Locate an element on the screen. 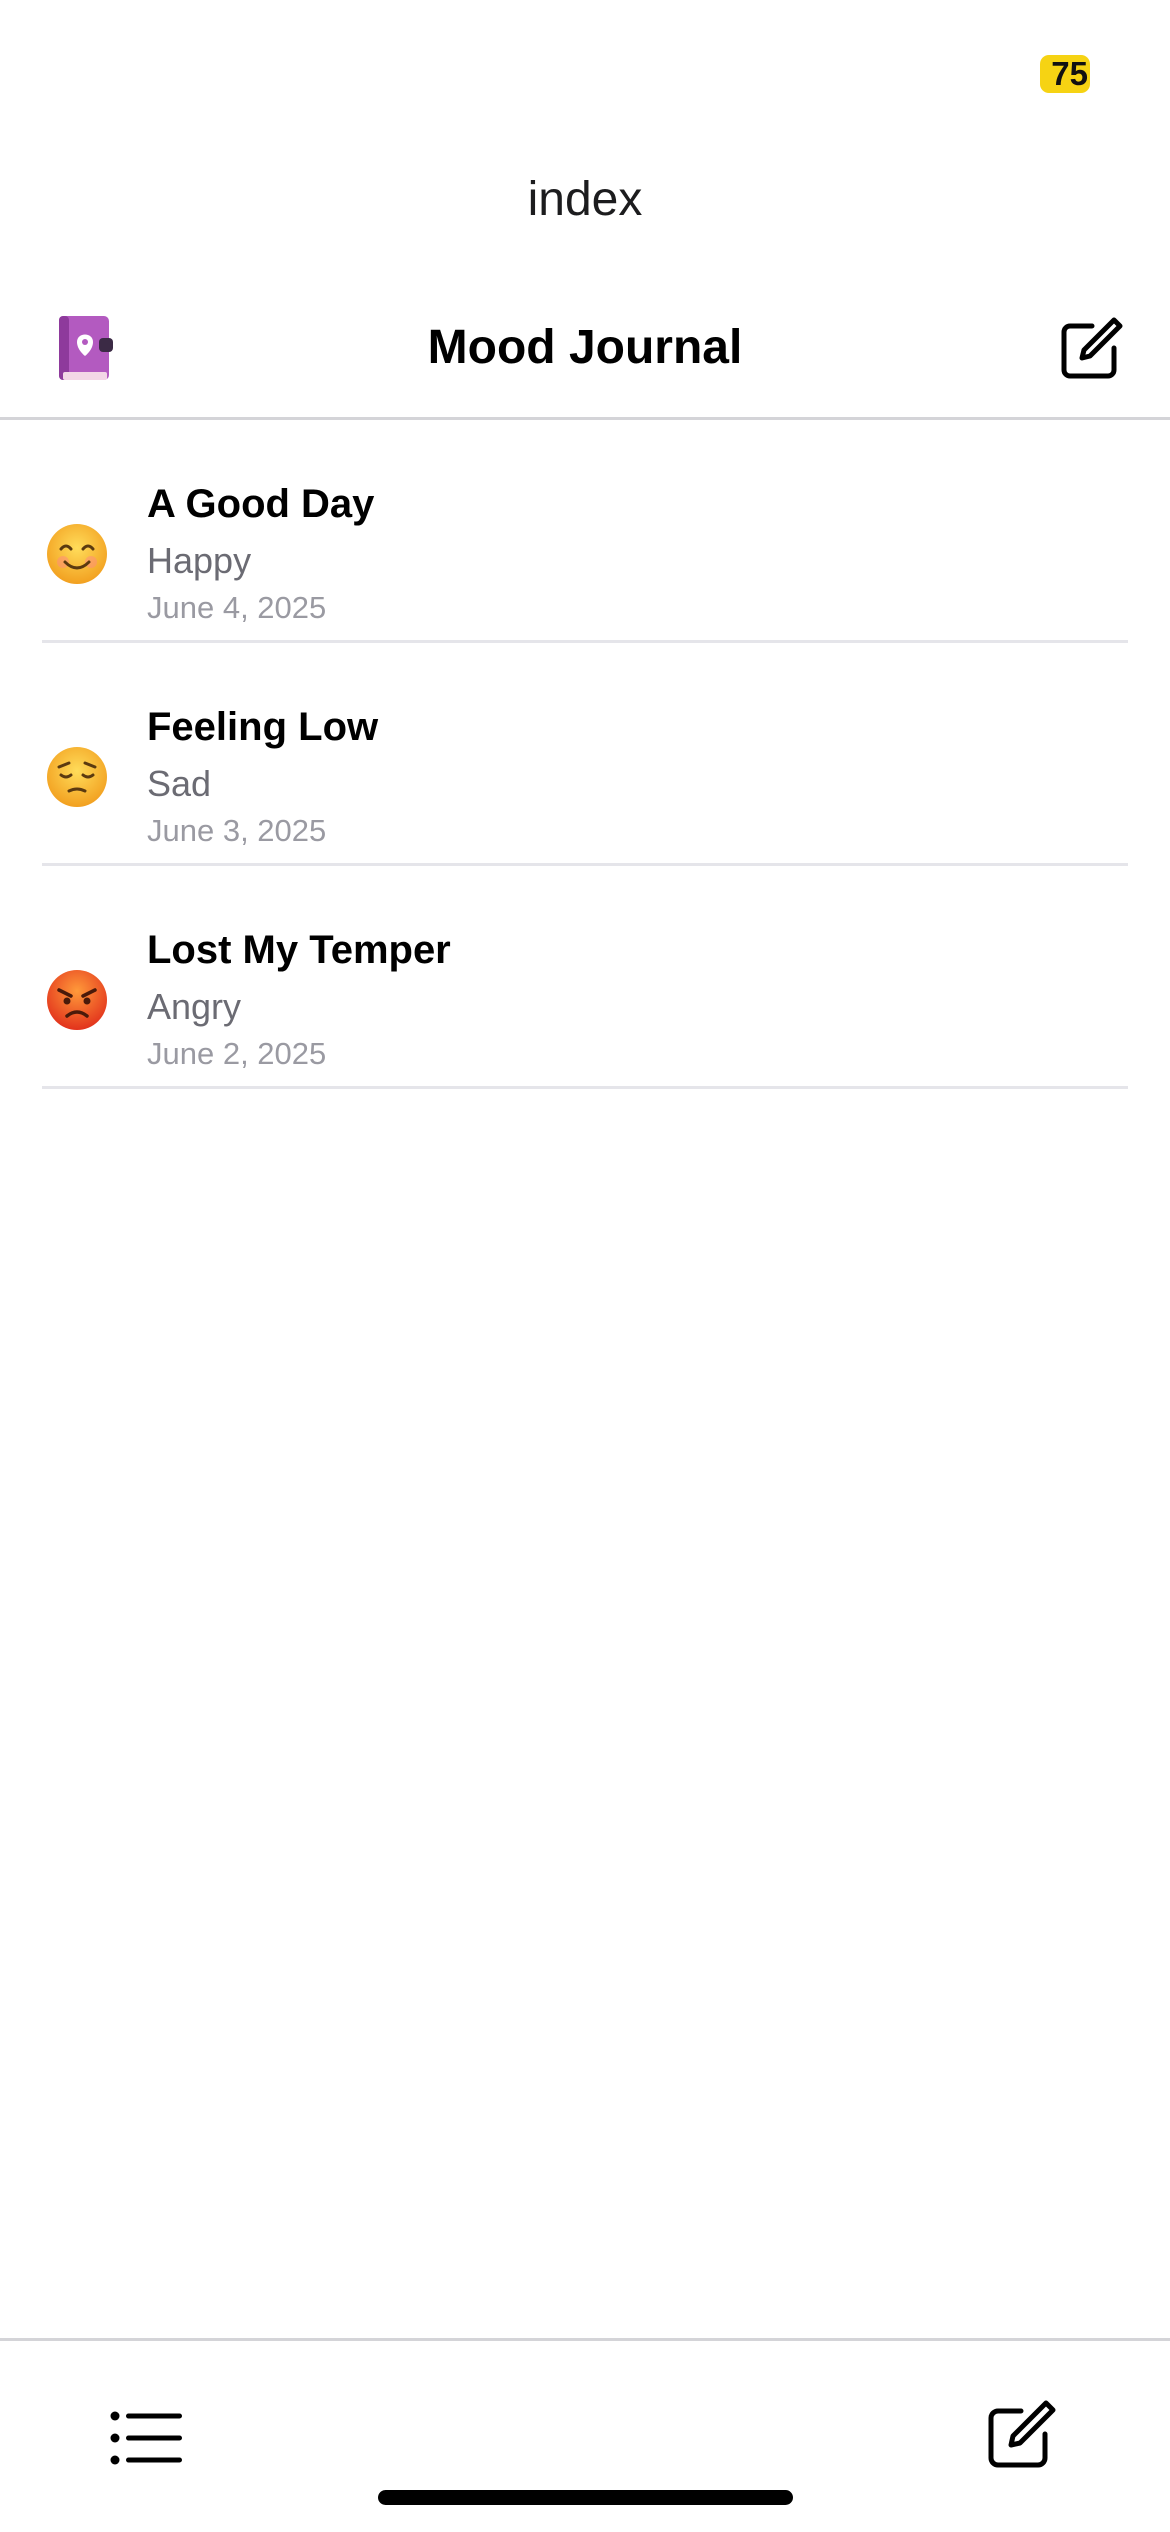 The image size is (1170, 2532). entry-mood: Happy is located at coordinates (199, 560).